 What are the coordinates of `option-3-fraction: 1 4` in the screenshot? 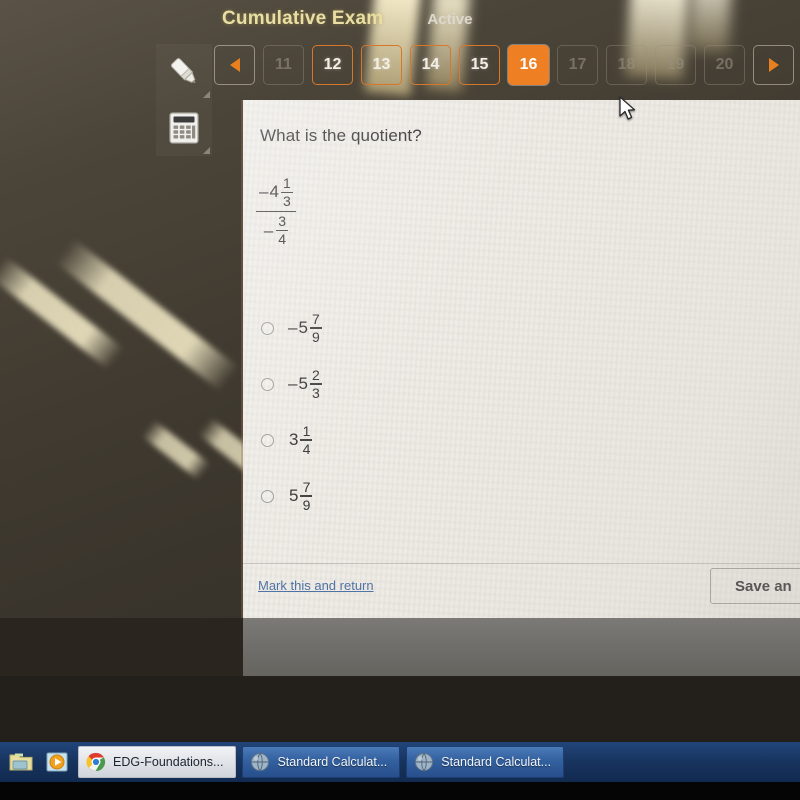 It's located at (306, 439).